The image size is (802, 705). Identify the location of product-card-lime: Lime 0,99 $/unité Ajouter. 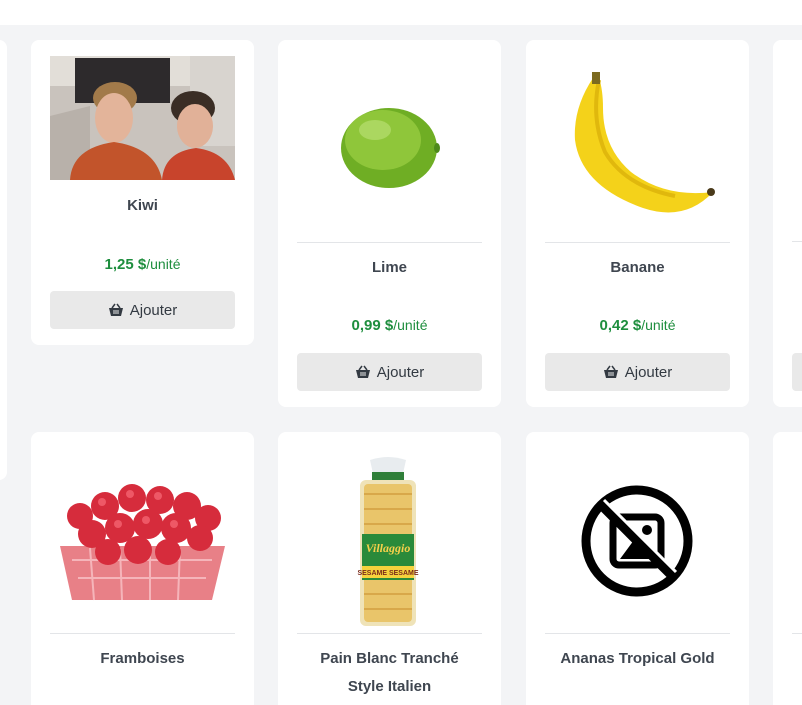
(389, 223).